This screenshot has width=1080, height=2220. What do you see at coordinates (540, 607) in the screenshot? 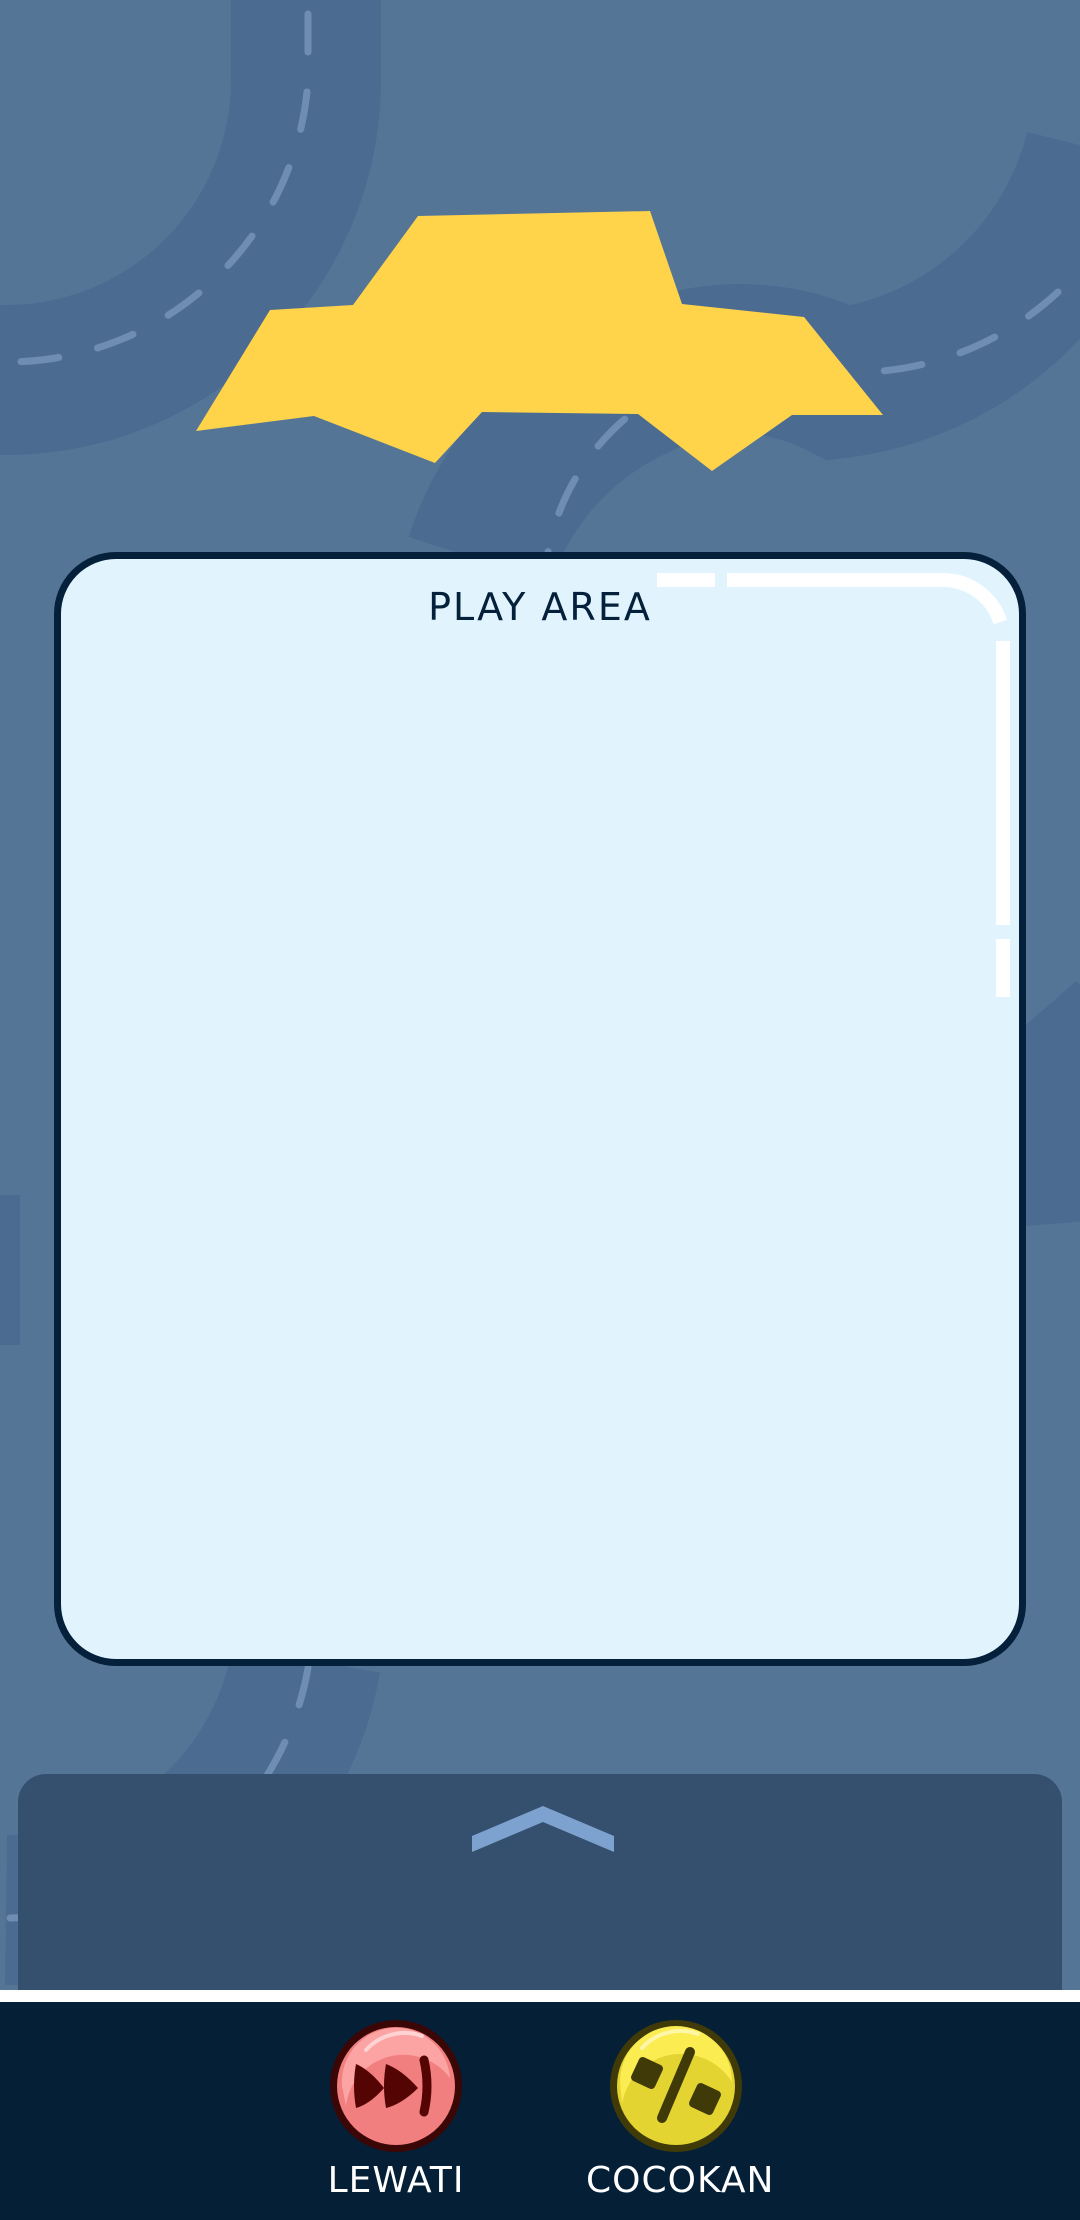
I see `play-area-label: PLAY AREA` at bounding box center [540, 607].